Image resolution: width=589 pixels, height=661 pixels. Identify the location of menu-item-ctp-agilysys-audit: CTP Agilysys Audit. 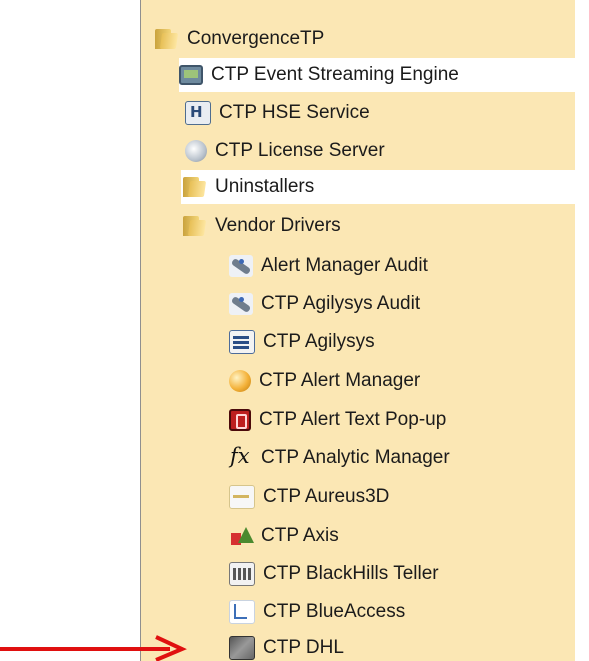
(324, 304).